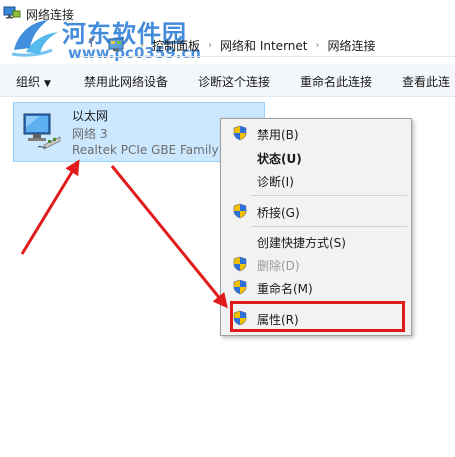 The height and width of the screenshot is (457, 455). What do you see at coordinates (176, 45) in the screenshot?
I see `breadcrumb-control-panel: 控制面板` at bounding box center [176, 45].